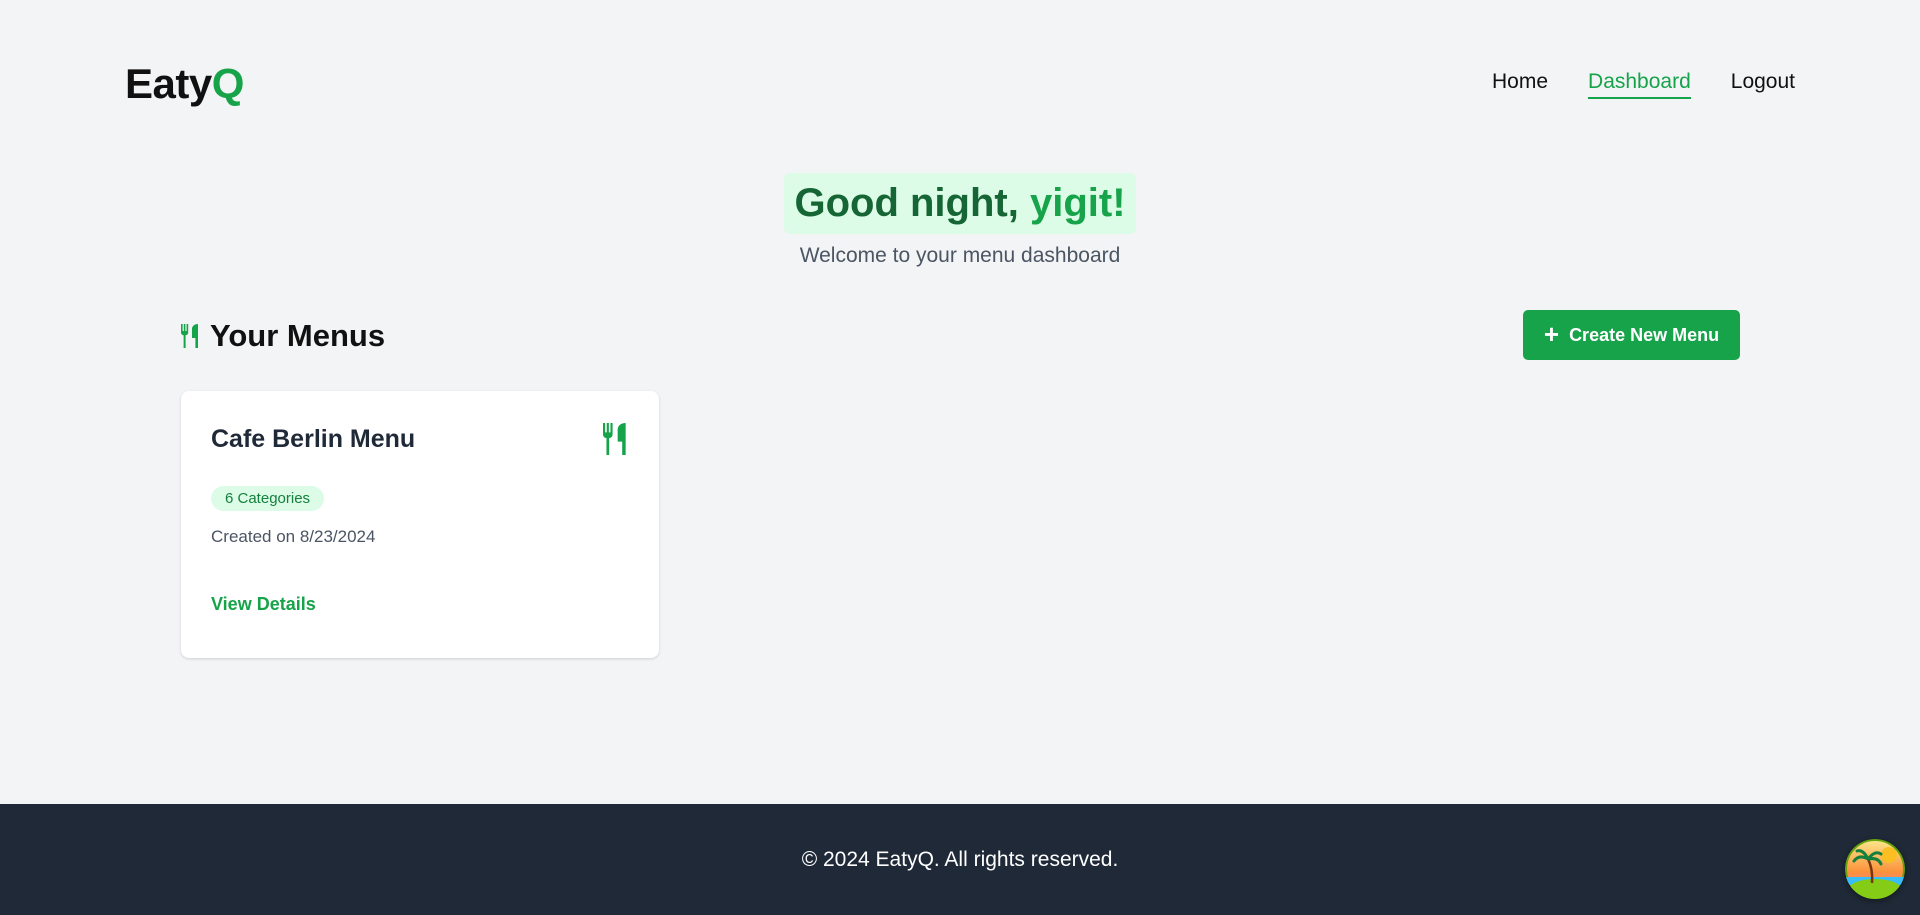  I want to click on assistant-avatar-button, so click(1875, 869).